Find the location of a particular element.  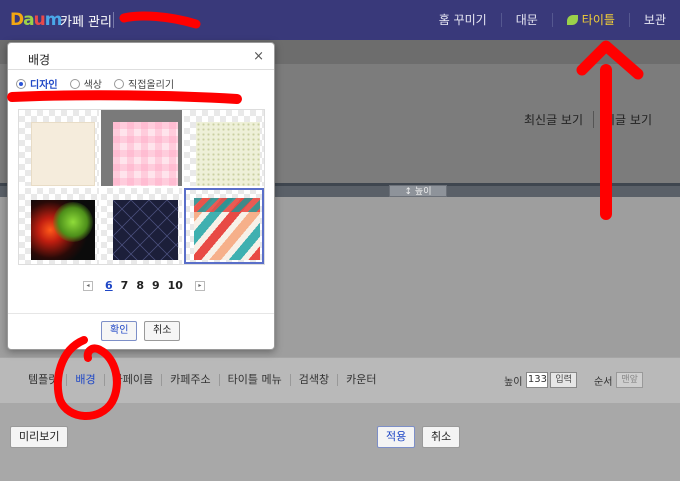

close-icon: × is located at coordinates (258, 56).